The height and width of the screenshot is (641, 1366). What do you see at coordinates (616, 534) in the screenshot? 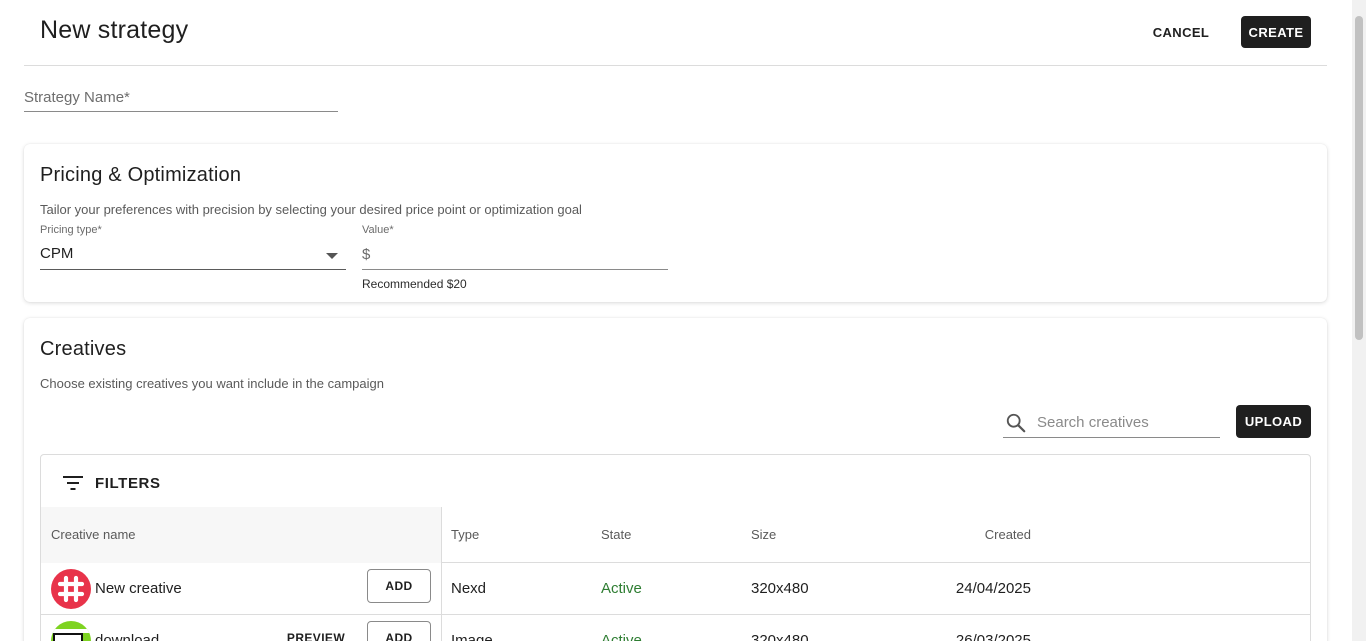
I see `column-header-state: State` at bounding box center [616, 534].